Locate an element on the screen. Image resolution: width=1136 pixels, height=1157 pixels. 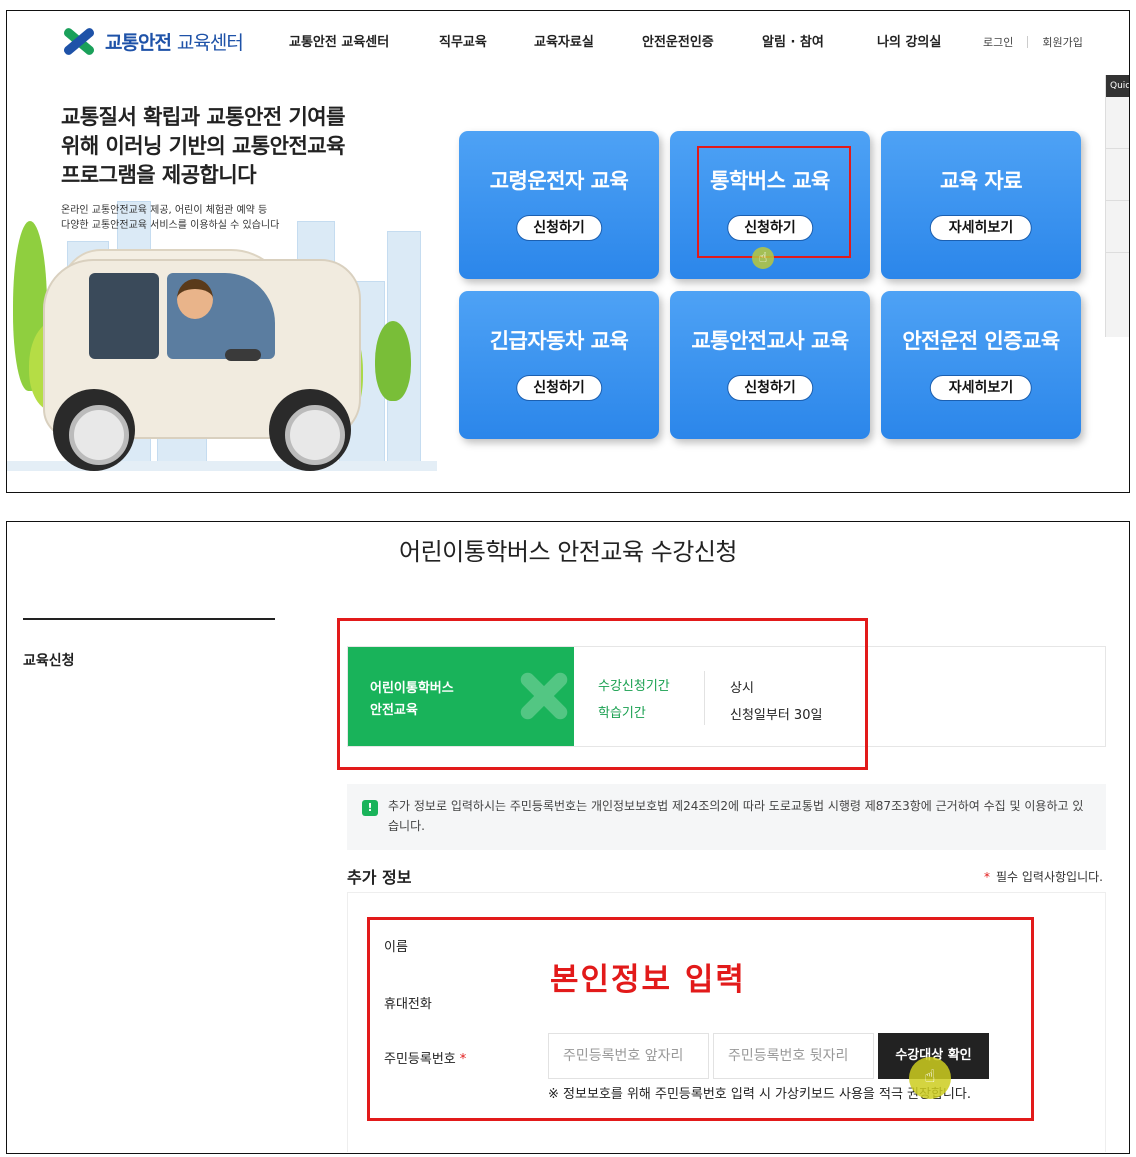
hero-subtitle-line: 온라인 교통안전교육 제공, 어린이 체험관 예약 등 is located at coordinates (164, 210).